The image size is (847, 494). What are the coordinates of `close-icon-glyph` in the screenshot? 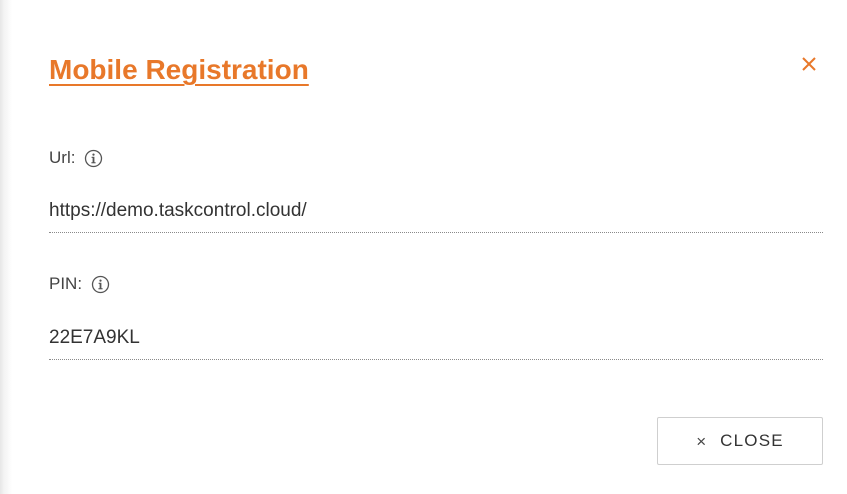 It's located at (809, 64).